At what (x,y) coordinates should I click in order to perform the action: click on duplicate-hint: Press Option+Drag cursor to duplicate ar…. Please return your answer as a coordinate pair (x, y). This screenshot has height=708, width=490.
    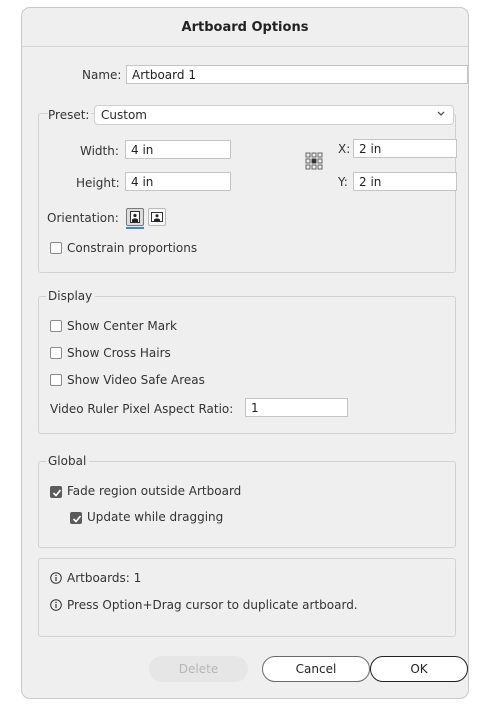
    Looking at the image, I should click on (212, 605).